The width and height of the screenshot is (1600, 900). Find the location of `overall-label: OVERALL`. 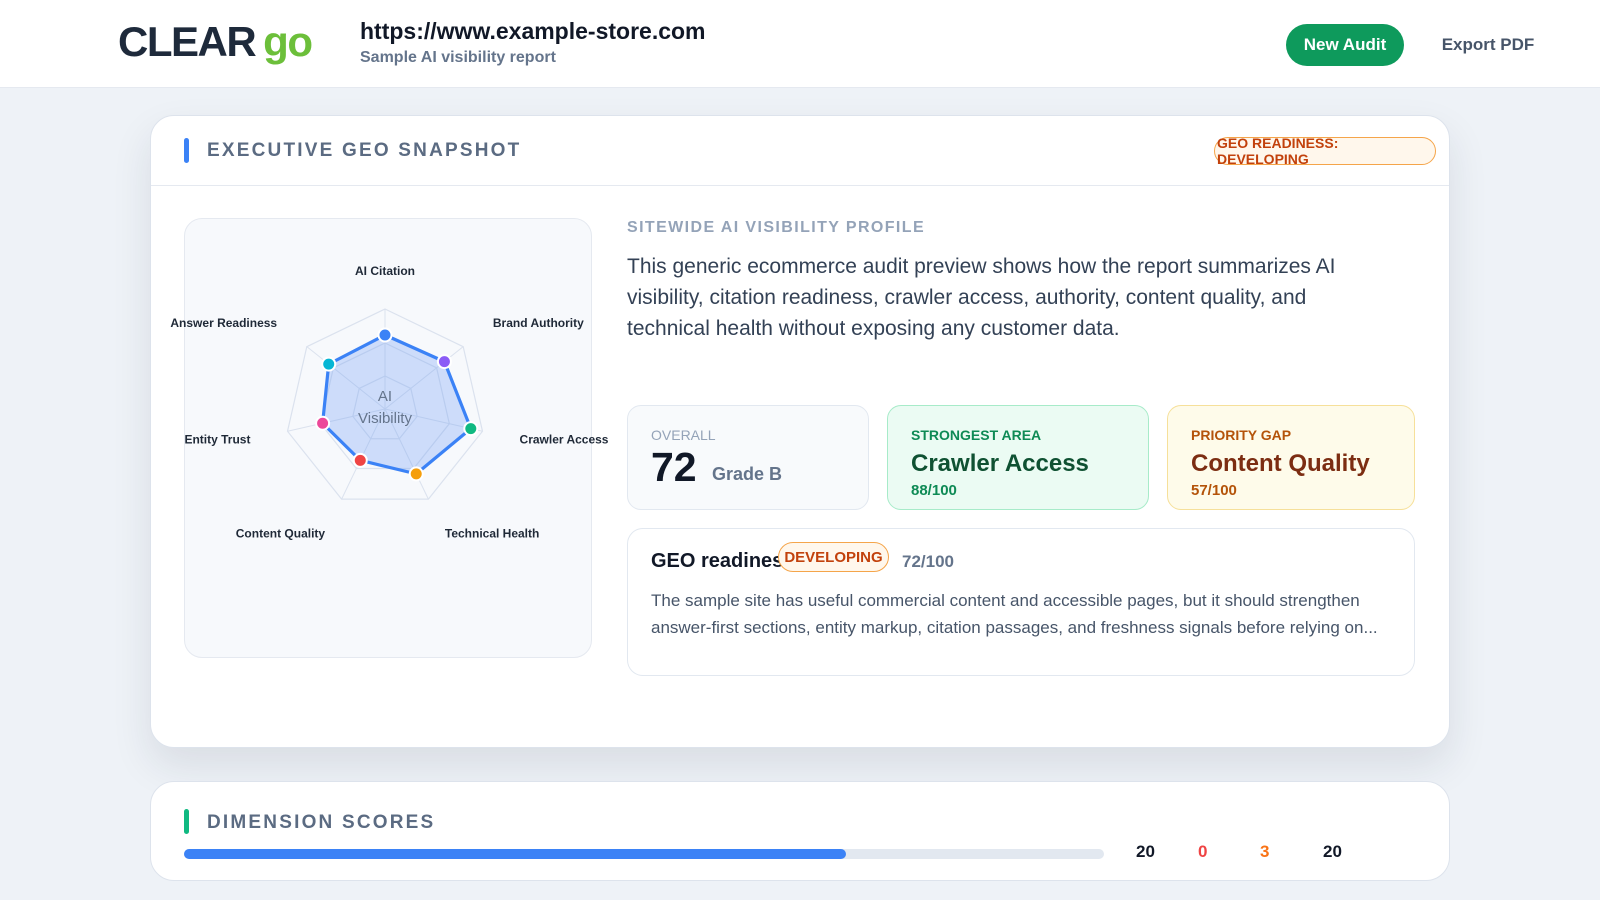

overall-label: OVERALL is located at coordinates (683, 435).